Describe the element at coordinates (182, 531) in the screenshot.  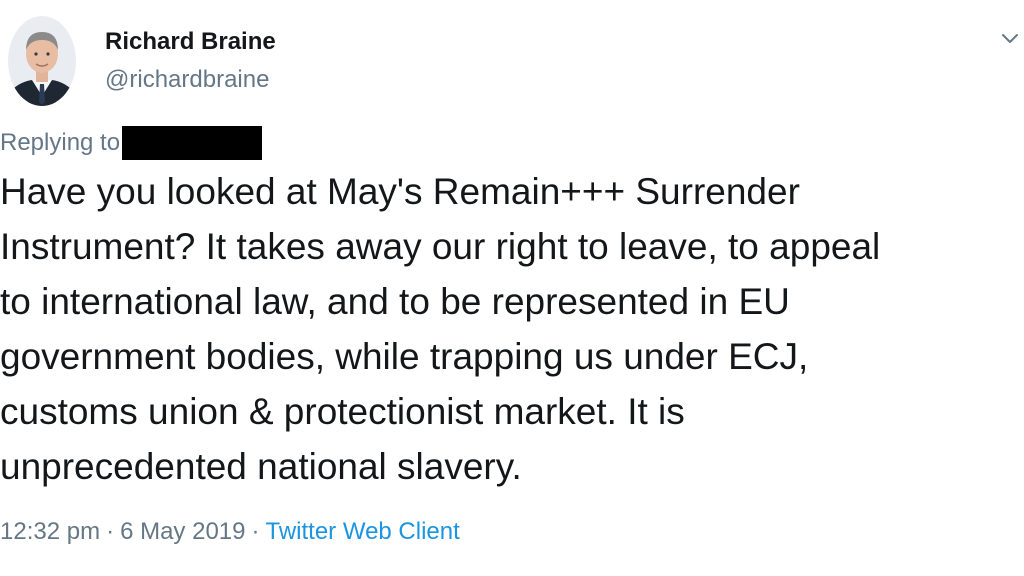
I see `tweet-date: 6 May 2019` at that location.